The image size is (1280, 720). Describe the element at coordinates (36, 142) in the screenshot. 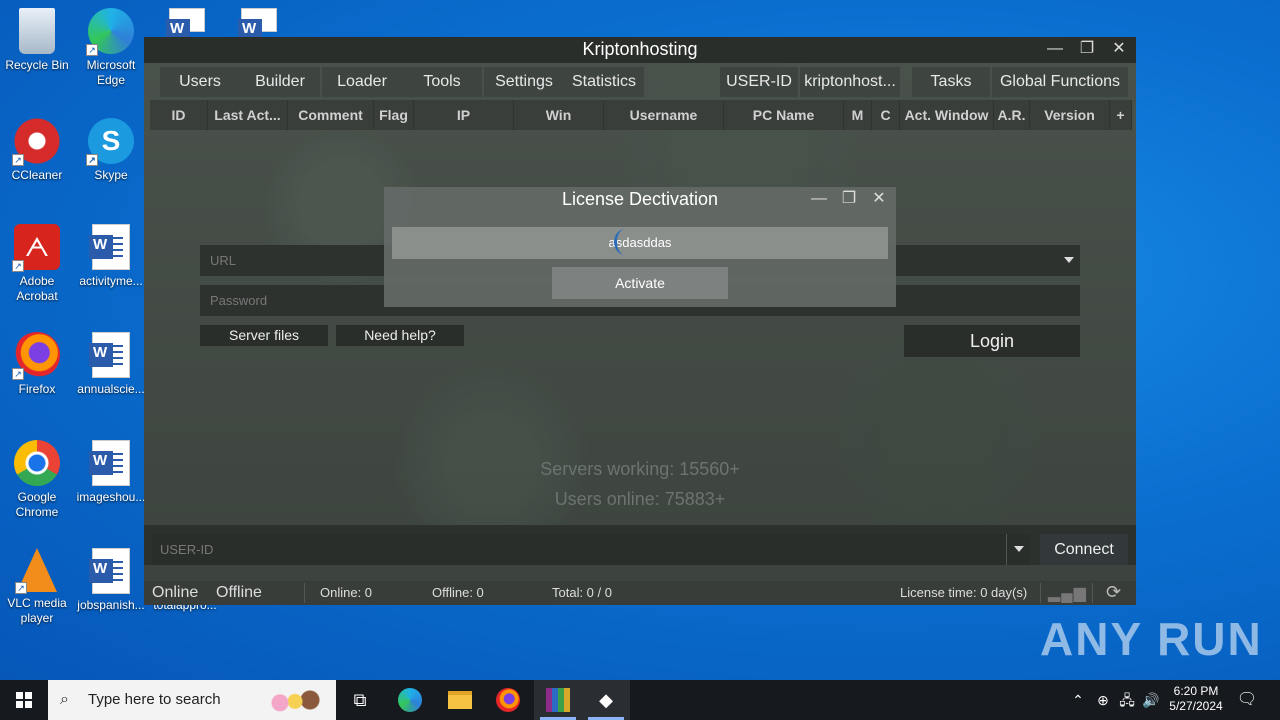

I see `ccleaner-icon: ↗` at that location.